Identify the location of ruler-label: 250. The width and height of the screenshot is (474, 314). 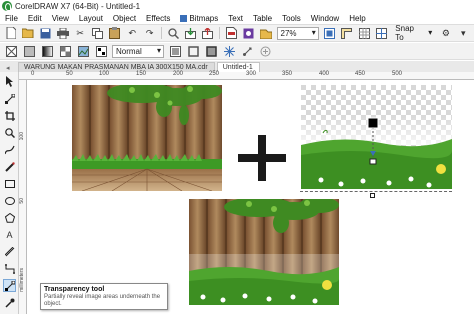
(214, 74).